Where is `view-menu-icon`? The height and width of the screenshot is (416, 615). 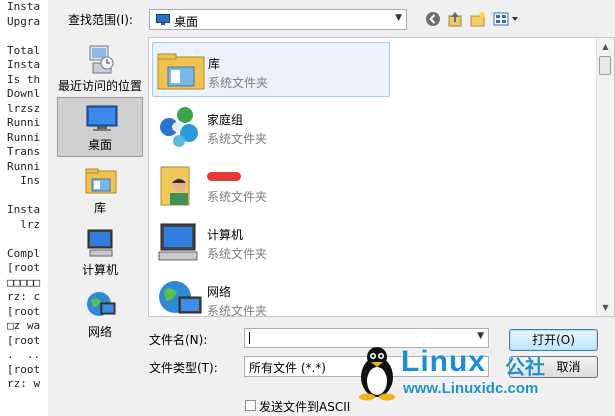
view-menu-icon is located at coordinates (506, 19).